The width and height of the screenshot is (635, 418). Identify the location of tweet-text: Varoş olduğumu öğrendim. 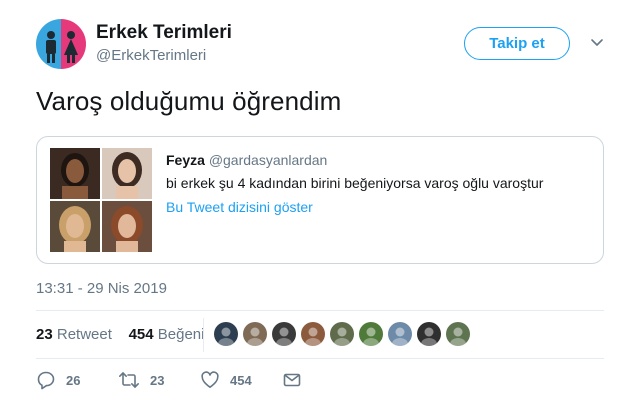
(189, 101).